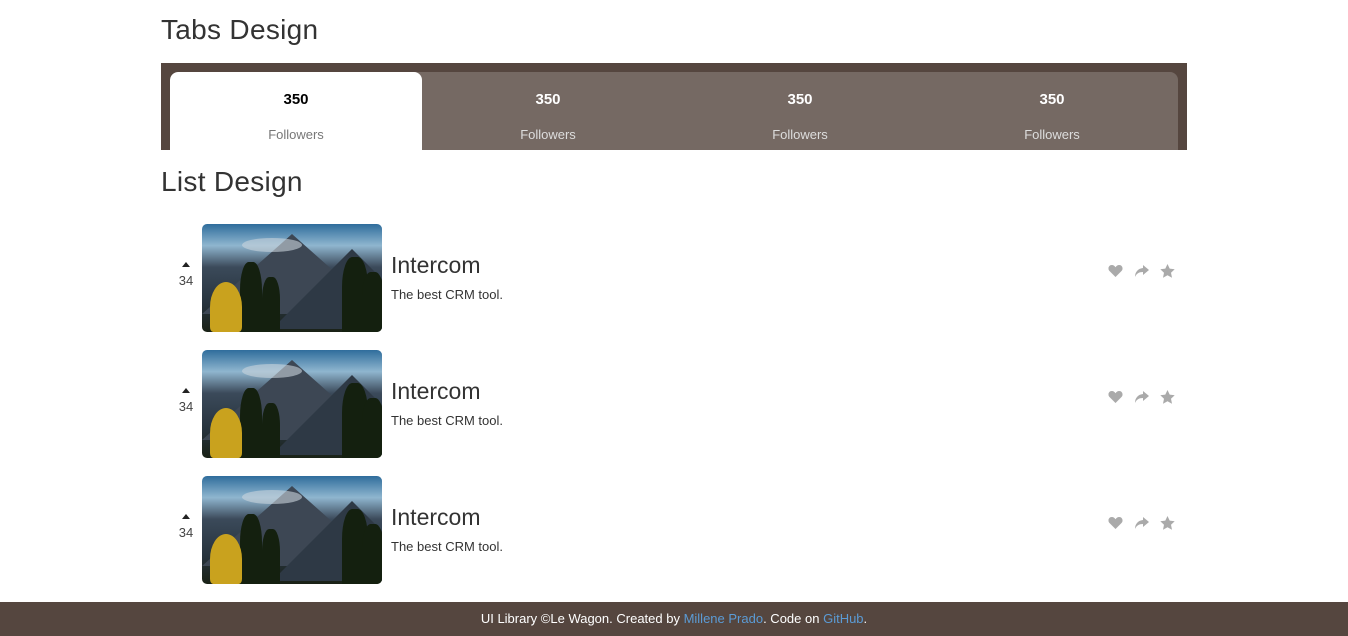 This screenshot has width=1348, height=636. Describe the element at coordinates (582, 618) in the screenshot. I see `footer-prefix: UI Library ©Le Wagon. Created by` at that location.